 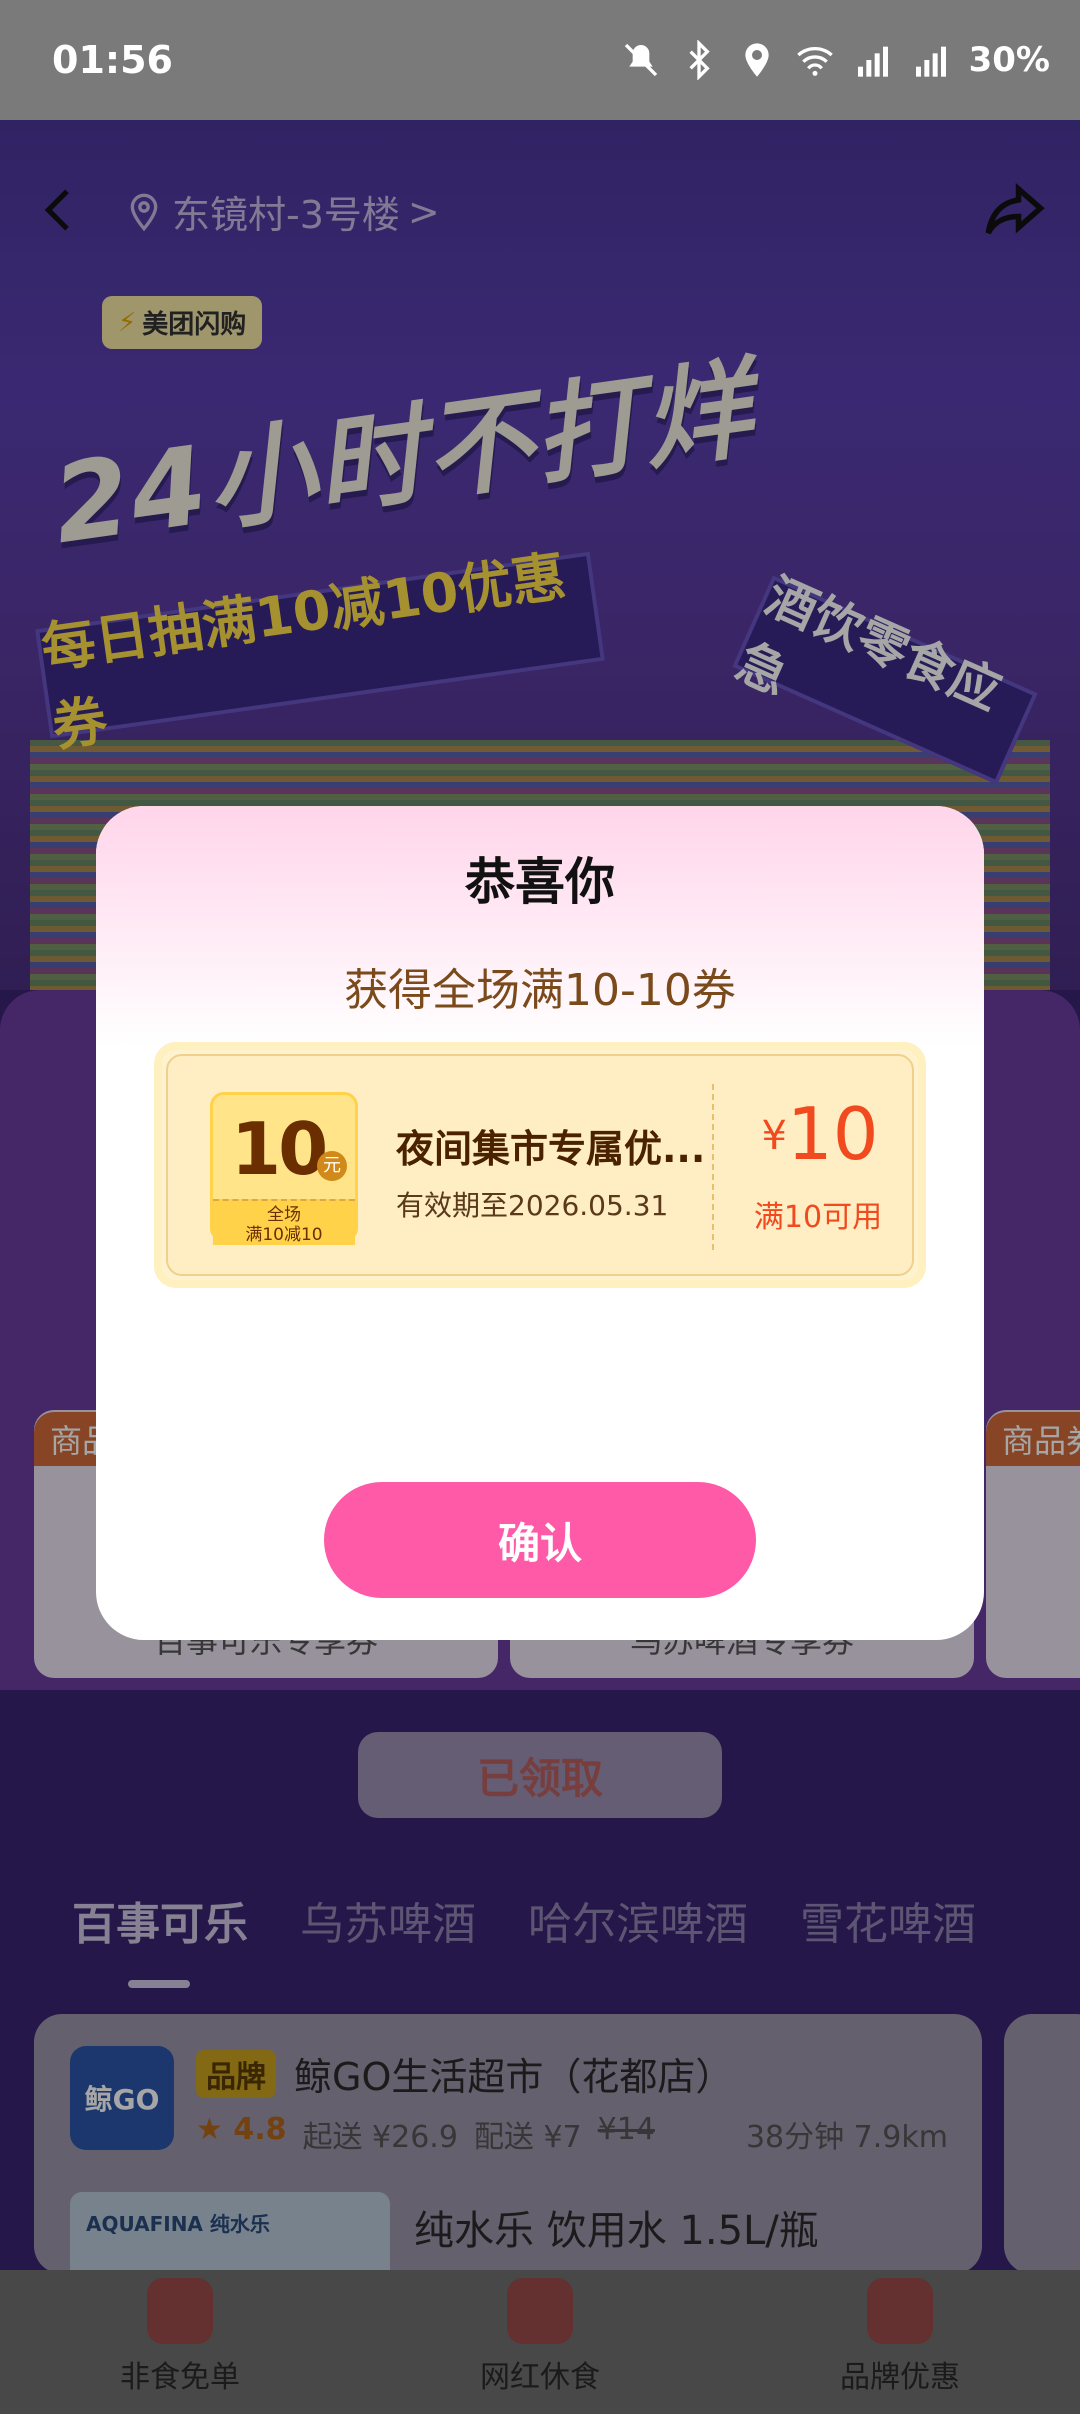 What do you see at coordinates (540, 60) in the screenshot?
I see `status-bar: 01:56 30%` at bounding box center [540, 60].